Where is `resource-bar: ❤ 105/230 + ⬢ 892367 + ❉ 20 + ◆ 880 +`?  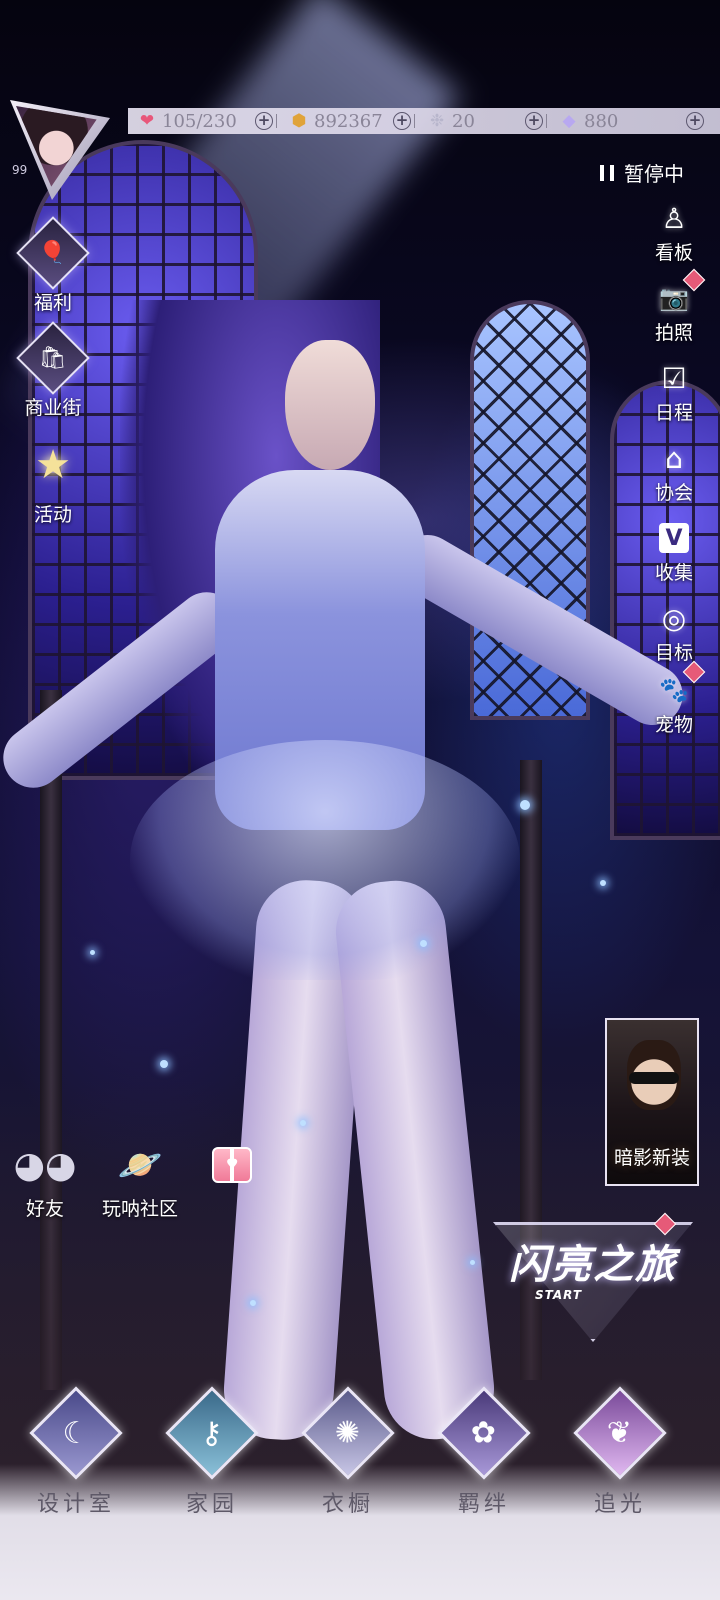 resource-bar: ❤ 105/230 + ⬢ 892367 + ❉ 20 + ◆ 880 + is located at coordinates (424, 121).